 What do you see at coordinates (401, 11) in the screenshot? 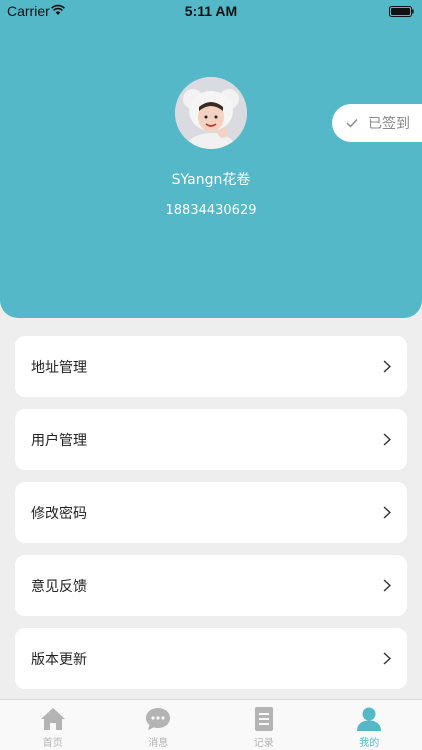
I see `battery-icon` at bounding box center [401, 11].